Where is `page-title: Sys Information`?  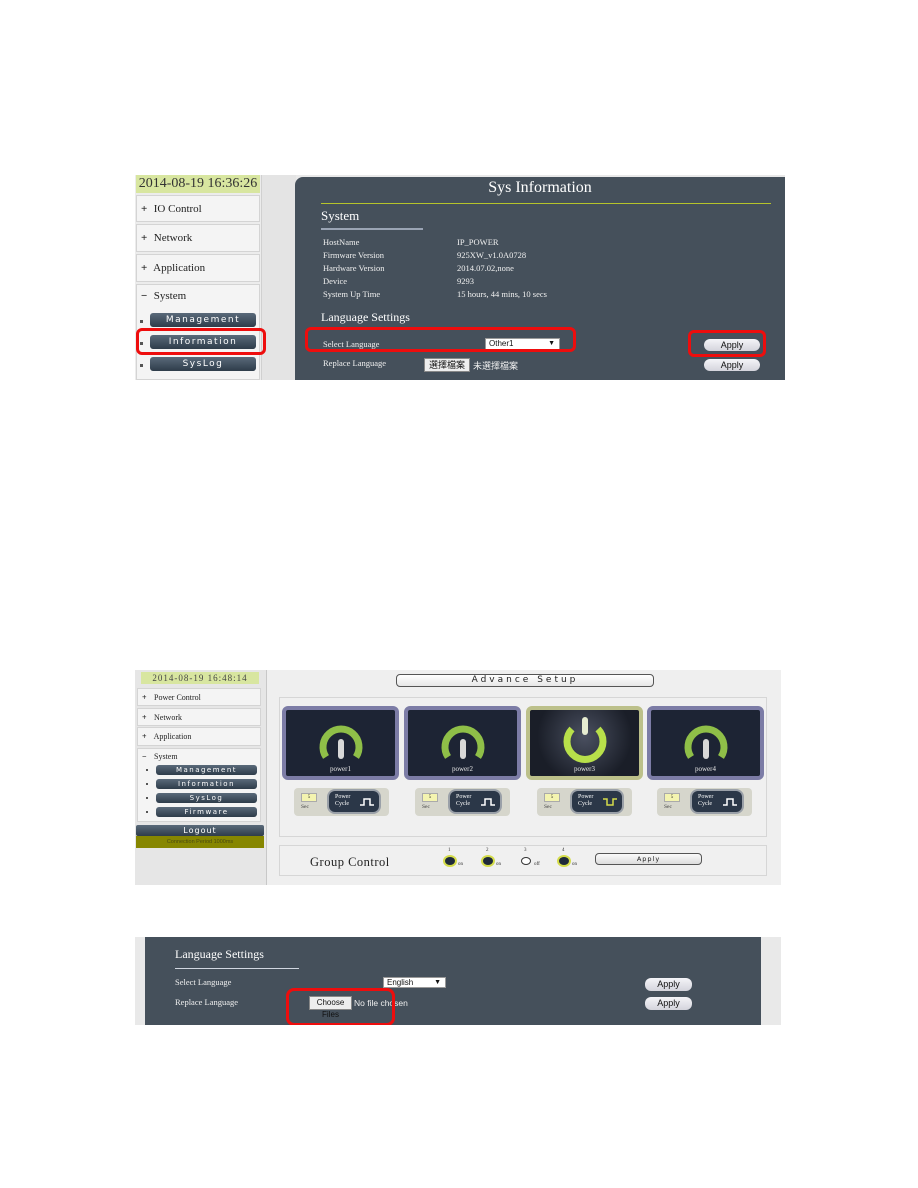 page-title: Sys Information is located at coordinates (540, 187).